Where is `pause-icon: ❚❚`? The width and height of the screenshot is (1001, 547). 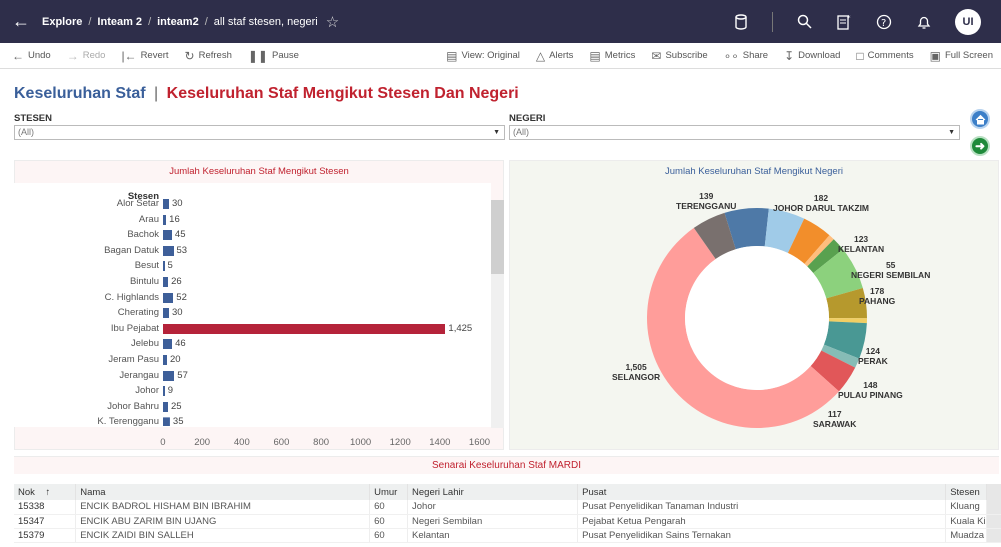 pause-icon: ❚❚ is located at coordinates (257, 55).